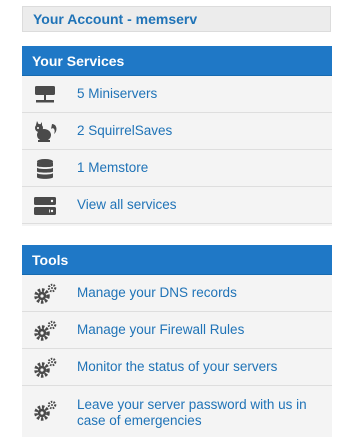 The height and width of the screenshot is (437, 339). What do you see at coordinates (177, 260) in the screenshot?
I see `tools-header: Tools` at bounding box center [177, 260].